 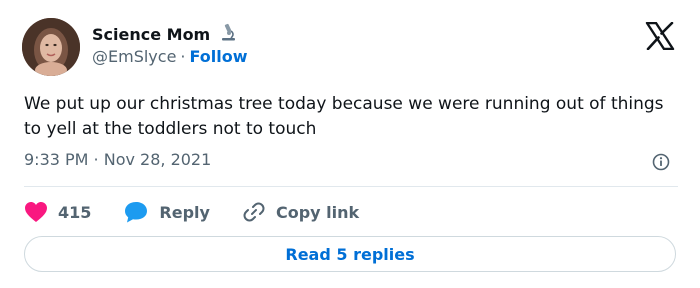 I want to click on x-logo-icon, so click(x=660, y=36).